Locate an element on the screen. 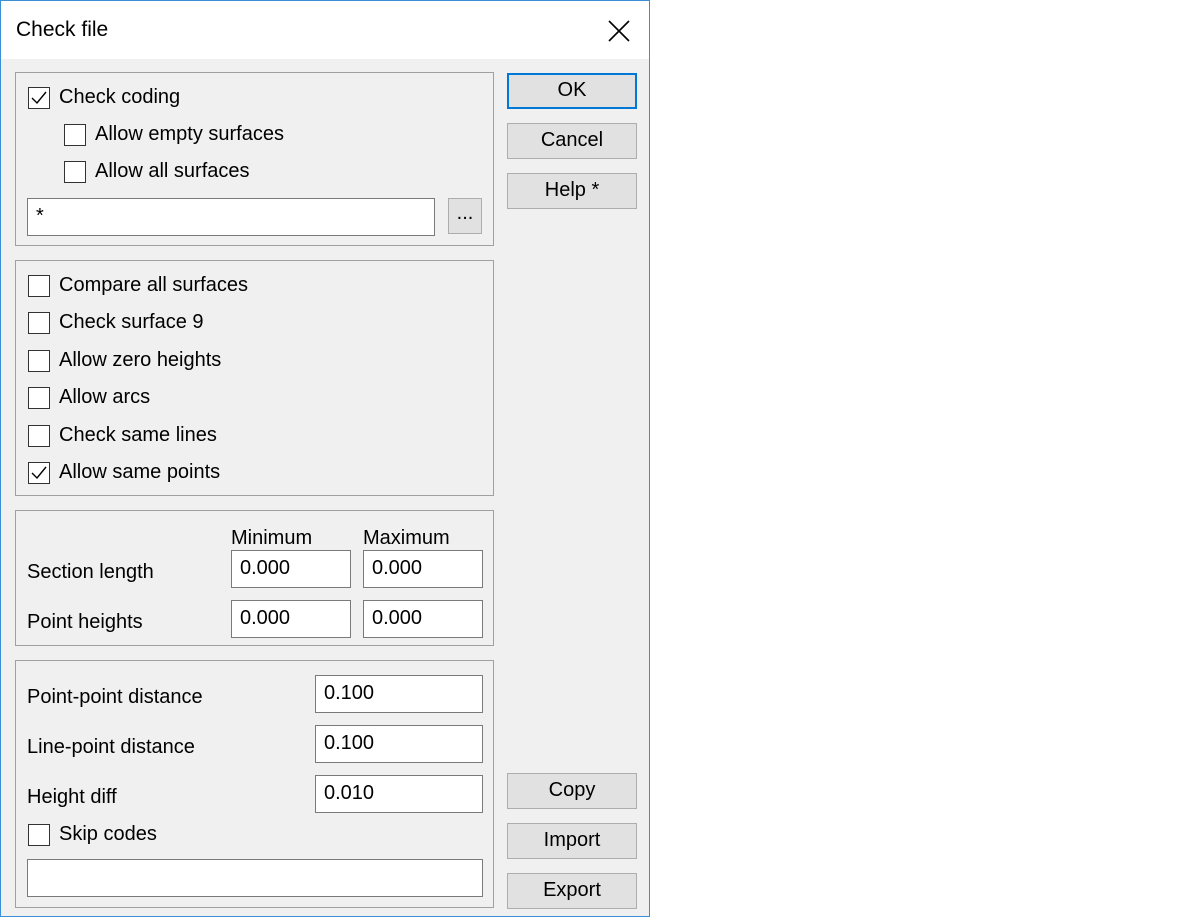  skip-codes-field is located at coordinates (255, 878).